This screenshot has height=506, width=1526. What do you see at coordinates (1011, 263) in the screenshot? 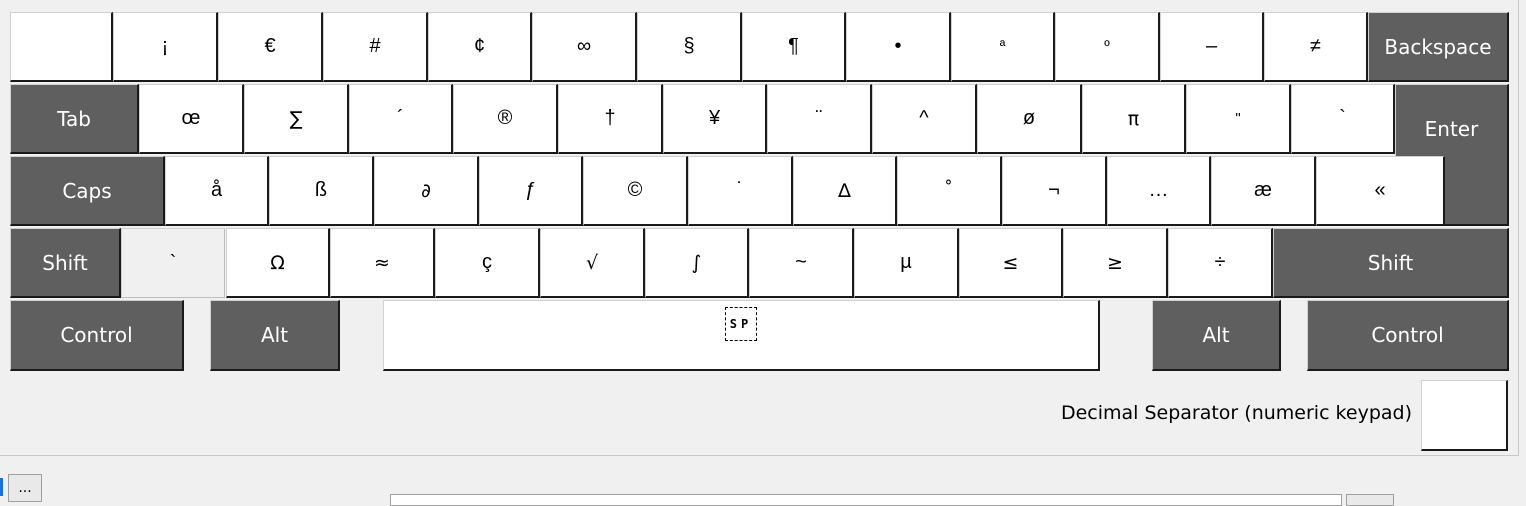
I see `key-less-equal: ≤` at bounding box center [1011, 263].